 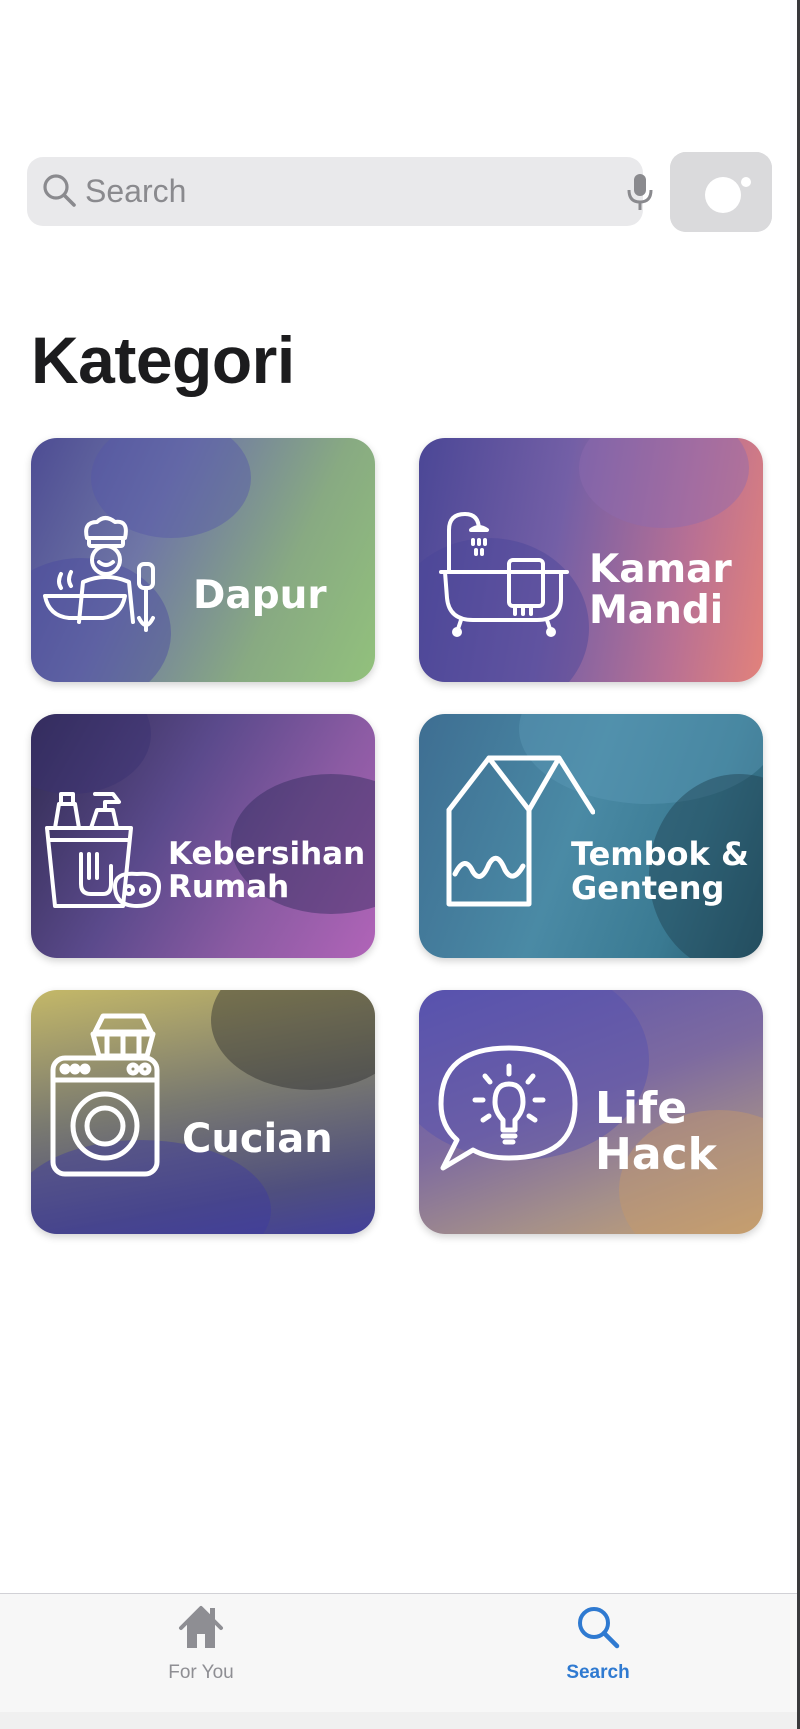 I want to click on section-title: Kategori, so click(x=163, y=360).